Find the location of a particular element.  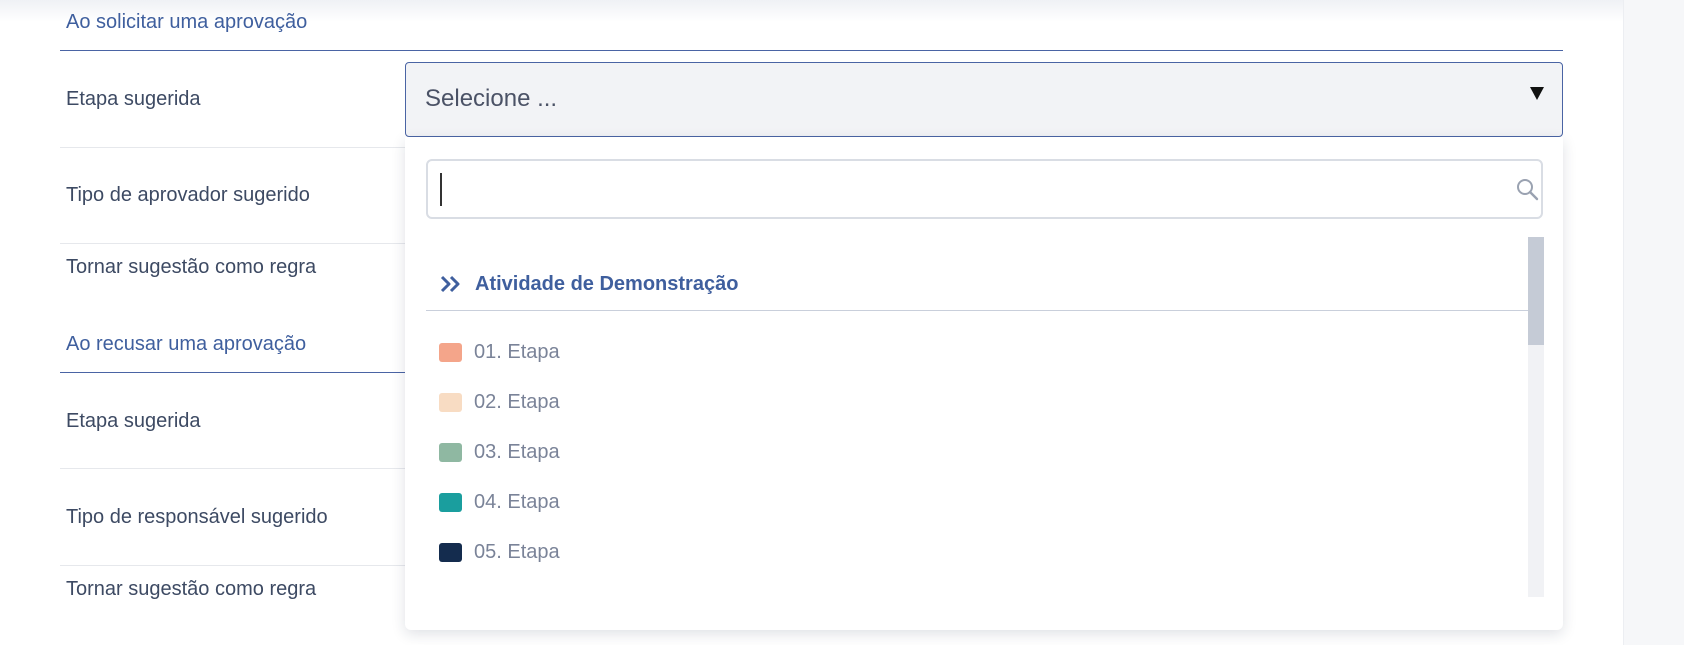

caret-down-icon is located at coordinates (1537, 93).